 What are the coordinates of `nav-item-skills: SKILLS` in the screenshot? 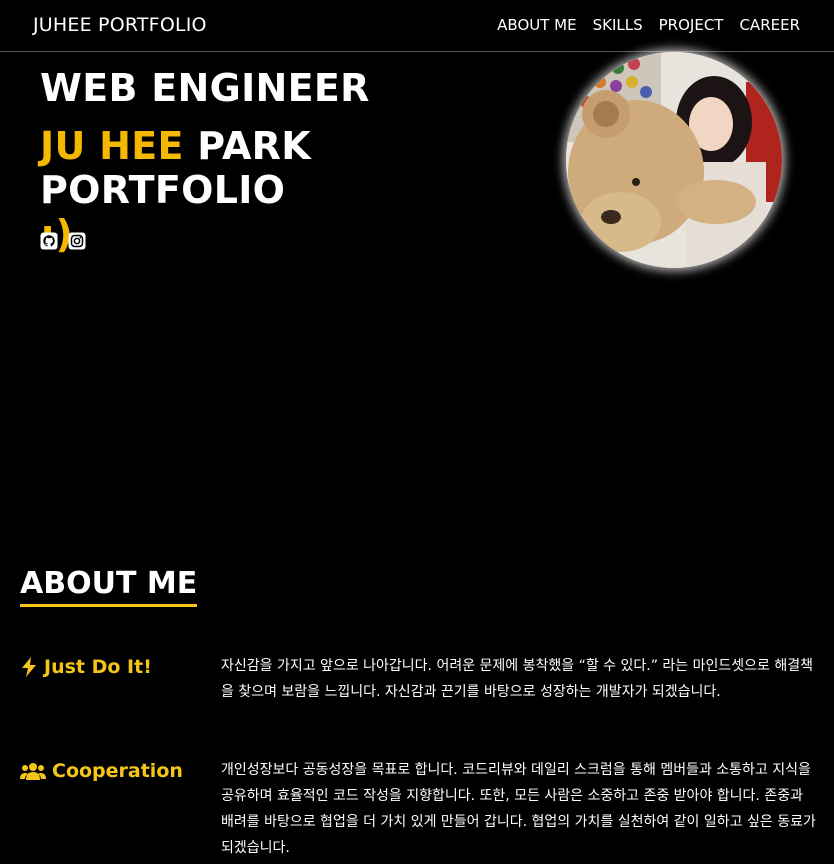 It's located at (618, 25).